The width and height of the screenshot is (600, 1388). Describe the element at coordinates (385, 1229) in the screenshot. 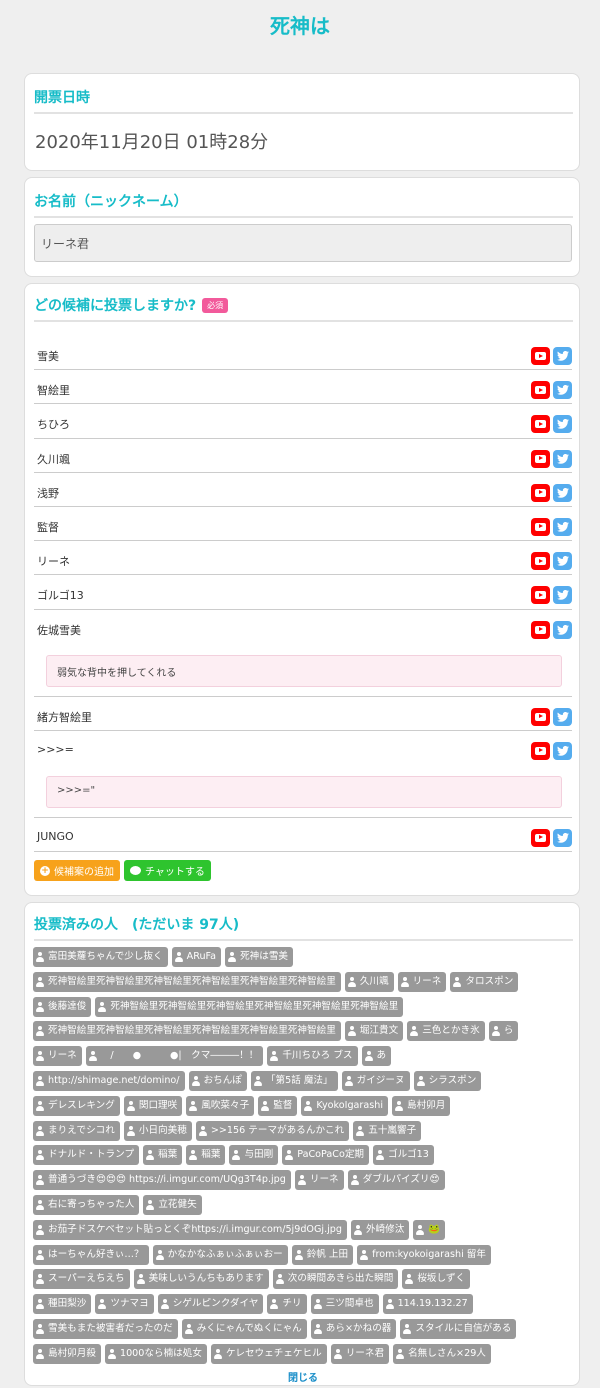

I see `voter-name: 外崎修汰` at that location.